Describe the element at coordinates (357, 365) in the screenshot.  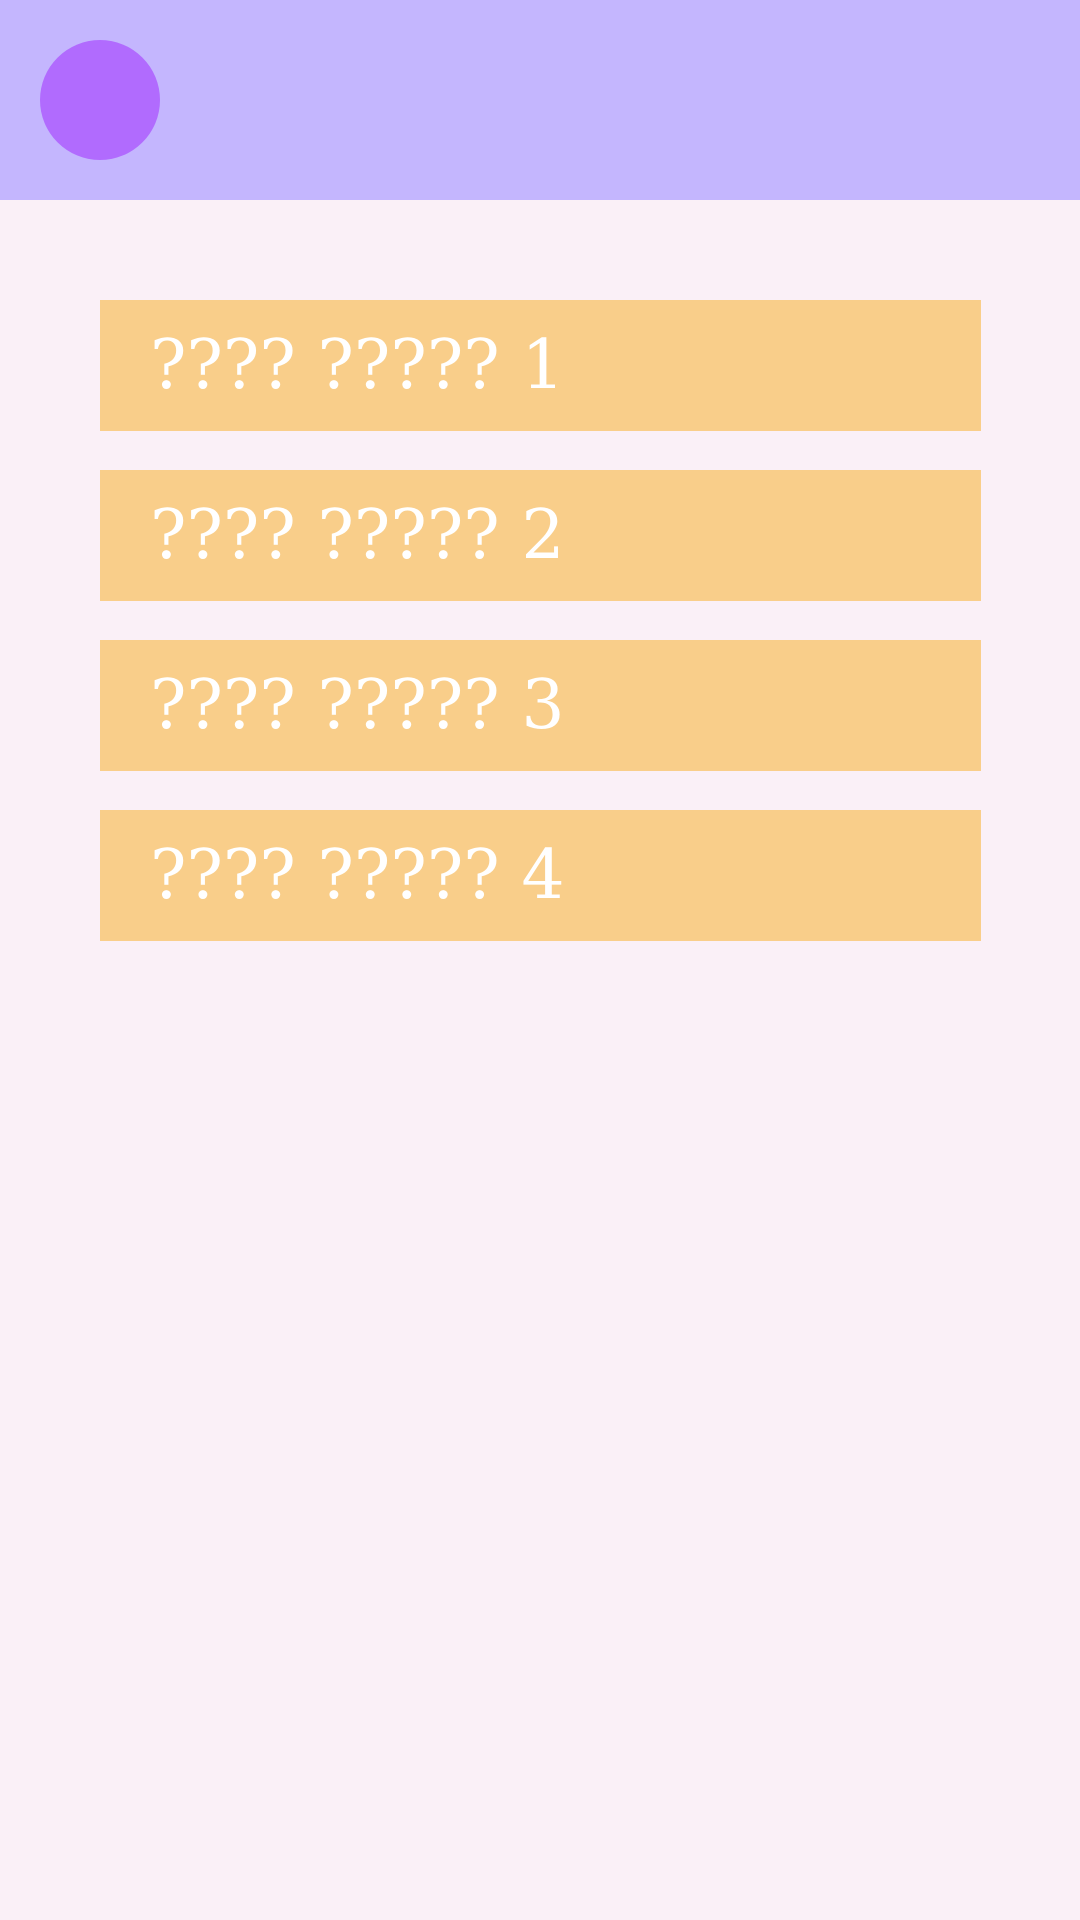
I see `menu-item-label: ???? ????? 1` at that location.